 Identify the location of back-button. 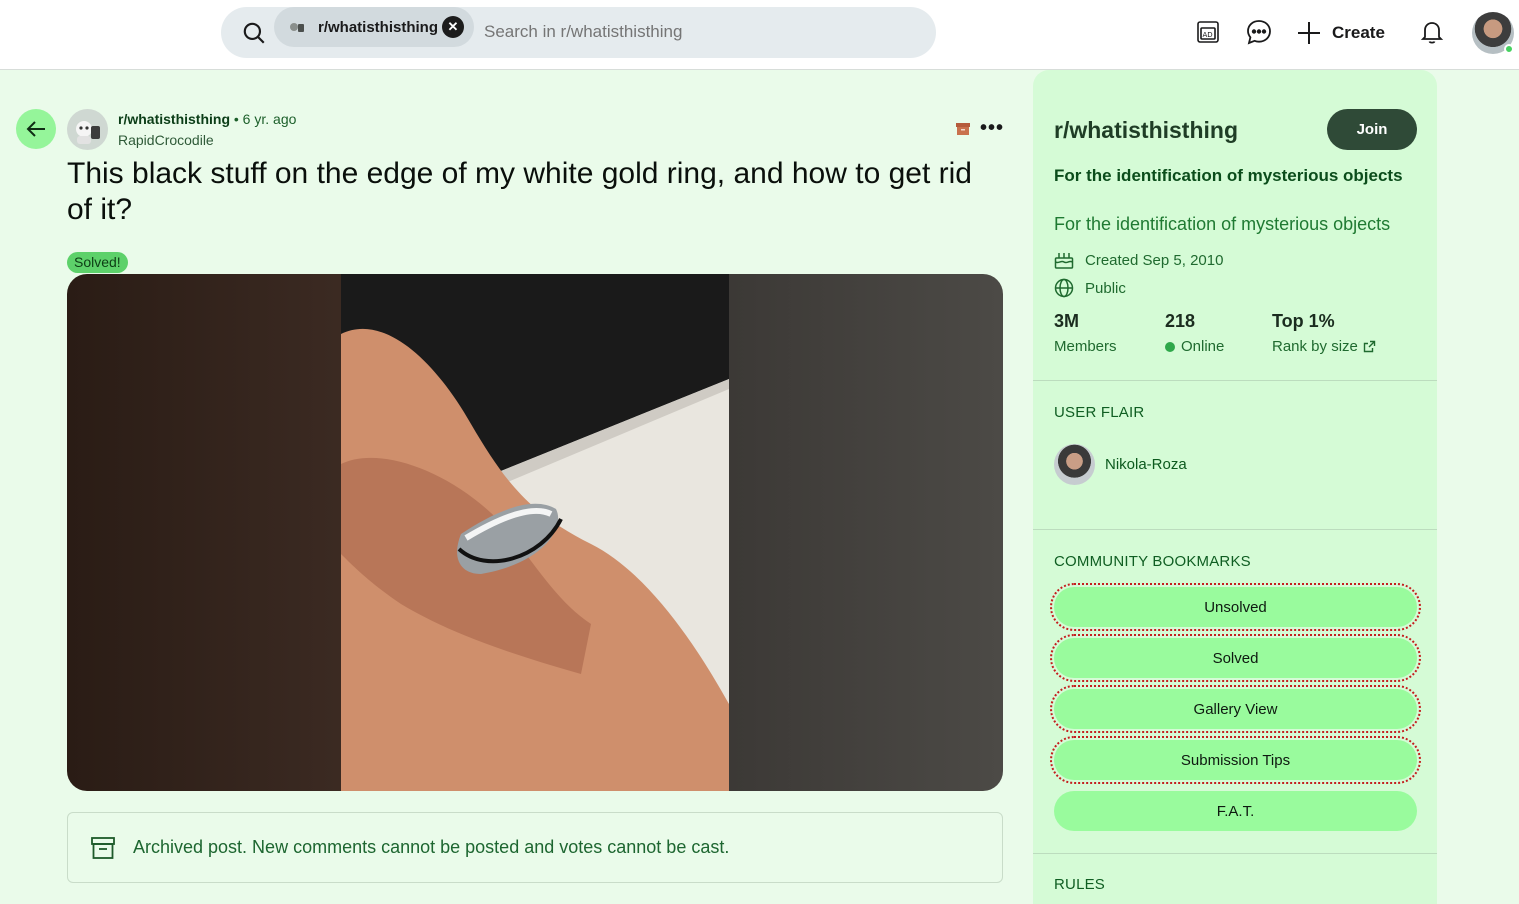
(36, 129).